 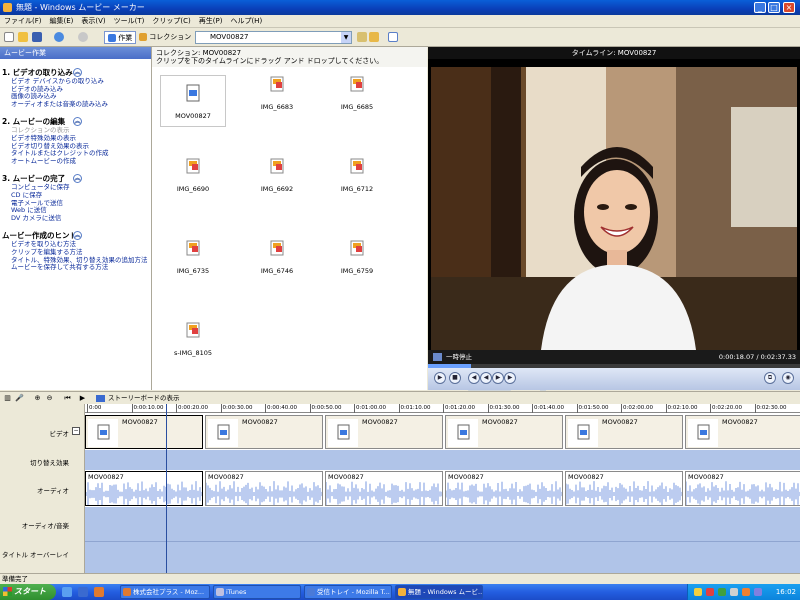 I want to click on save-project-button, so click(x=37, y=37).